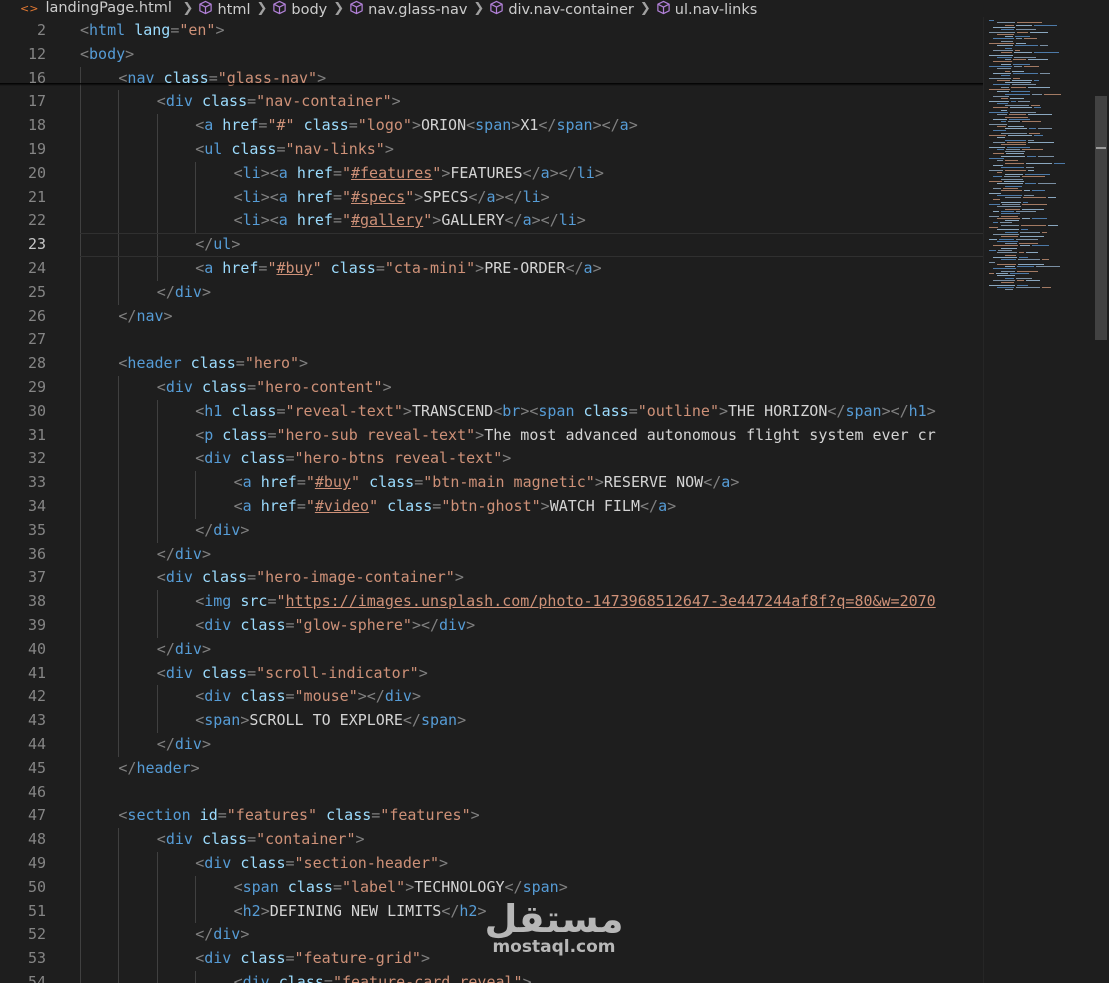 Image resolution: width=1109 pixels, height=983 pixels. What do you see at coordinates (491, 555) in the screenshot?
I see `code-line: 36 </div>` at bounding box center [491, 555].